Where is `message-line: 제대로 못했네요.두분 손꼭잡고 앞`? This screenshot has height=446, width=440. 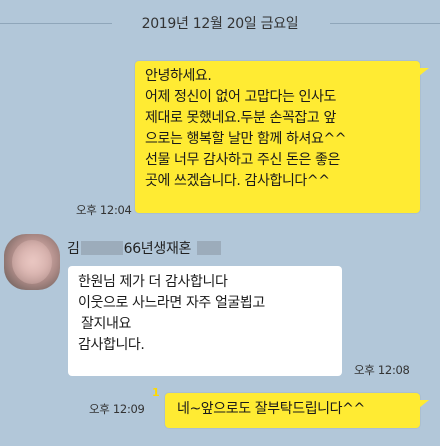
message-line: 제대로 못했네요.두분 손꼭잡고 앞 is located at coordinates (240, 118).